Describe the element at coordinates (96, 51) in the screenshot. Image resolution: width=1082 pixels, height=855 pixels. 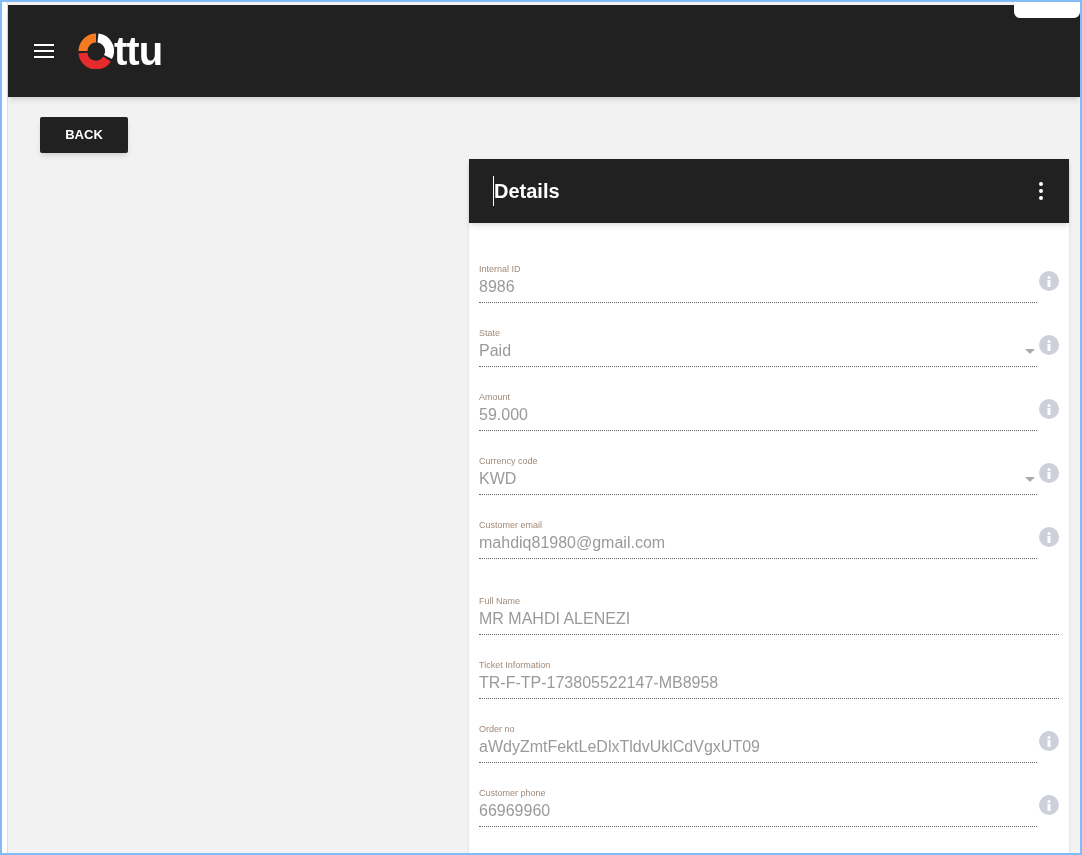
I see `ring-logo-icon` at that location.